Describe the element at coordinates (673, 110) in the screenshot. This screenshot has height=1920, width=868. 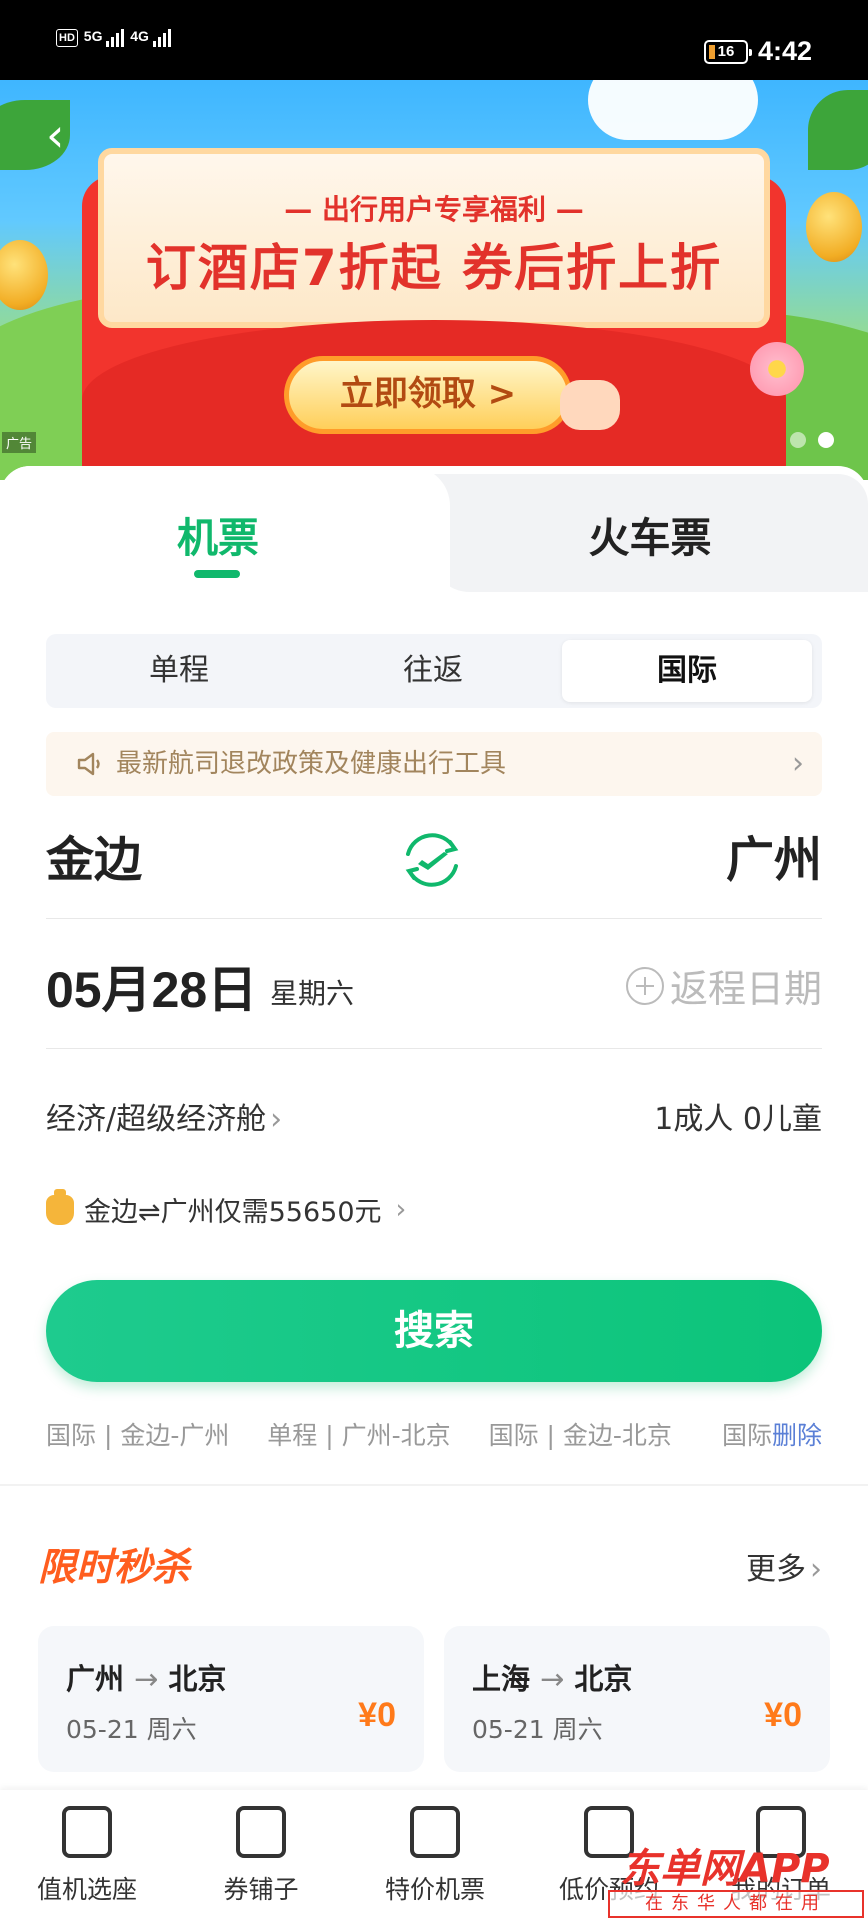
I see `cloud-decoration` at that location.